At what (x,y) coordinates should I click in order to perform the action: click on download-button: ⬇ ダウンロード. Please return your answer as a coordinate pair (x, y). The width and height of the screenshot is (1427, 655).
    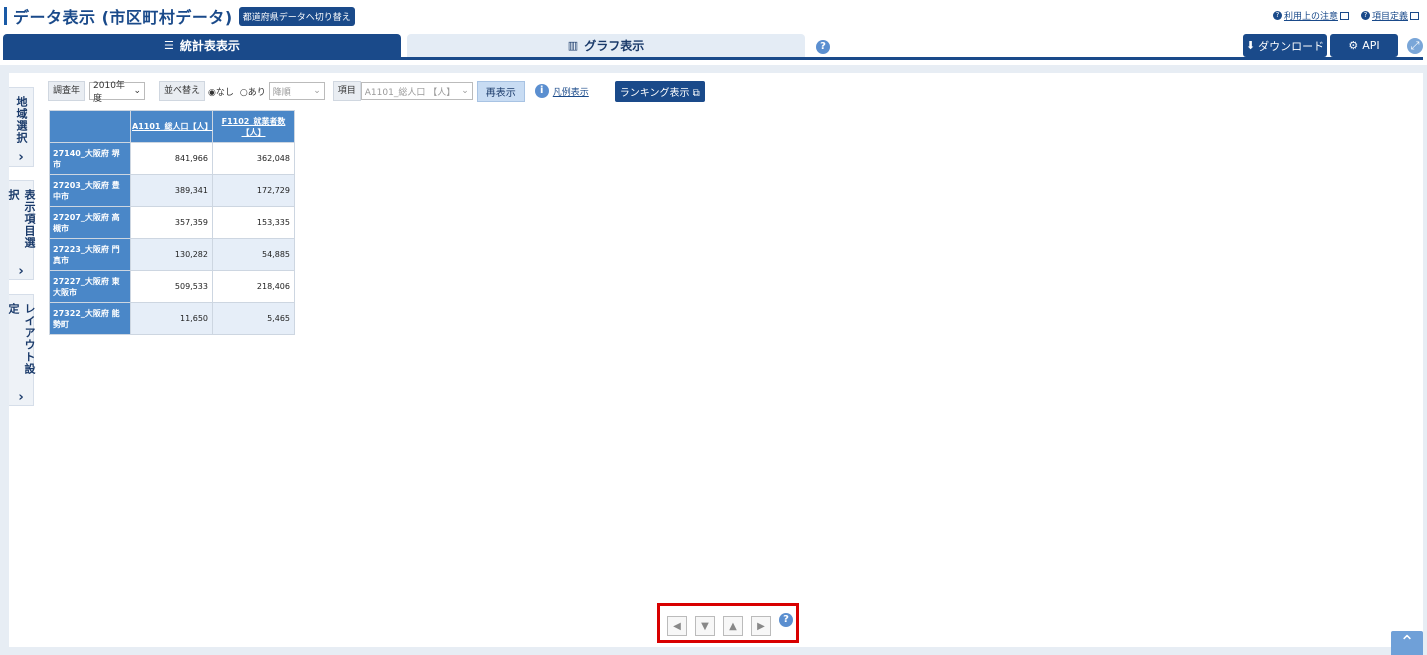
    Looking at the image, I should click on (1285, 45).